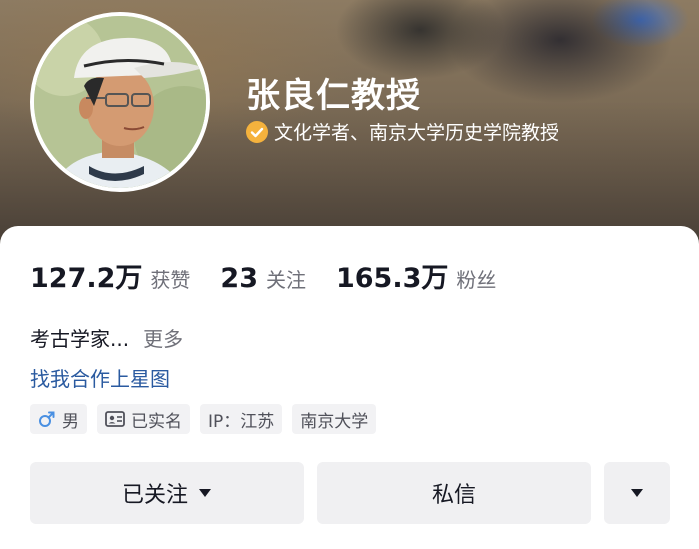  I want to click on tag-verified-text: 已实名, so click(156, 421).